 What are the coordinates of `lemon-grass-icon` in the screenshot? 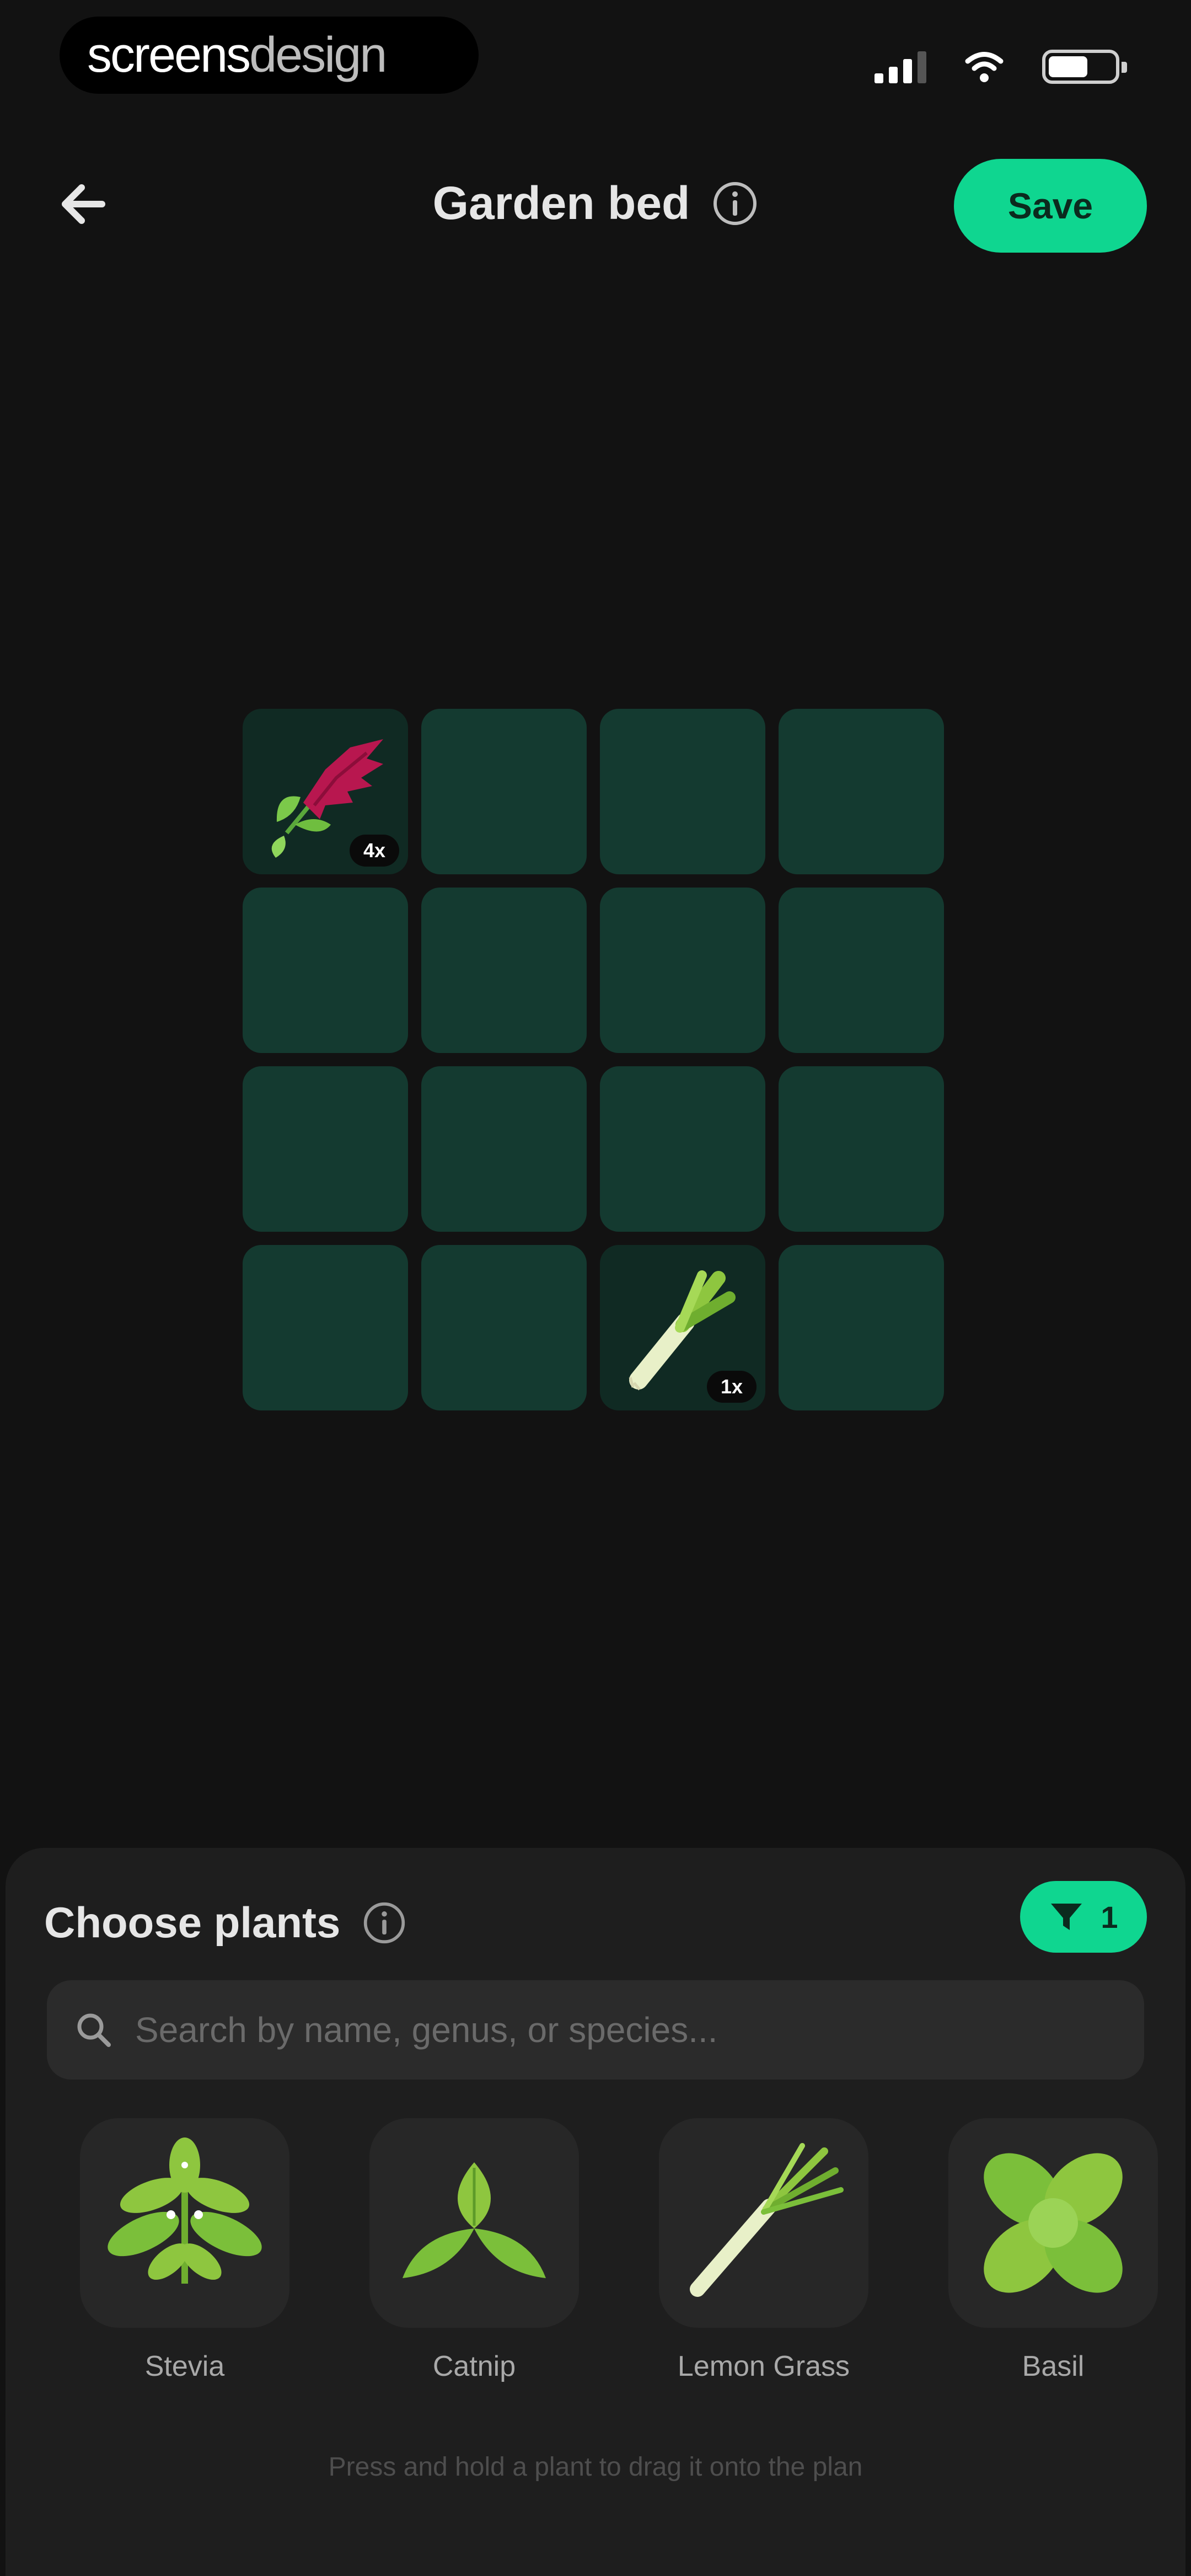 It's located at (767, 2220).